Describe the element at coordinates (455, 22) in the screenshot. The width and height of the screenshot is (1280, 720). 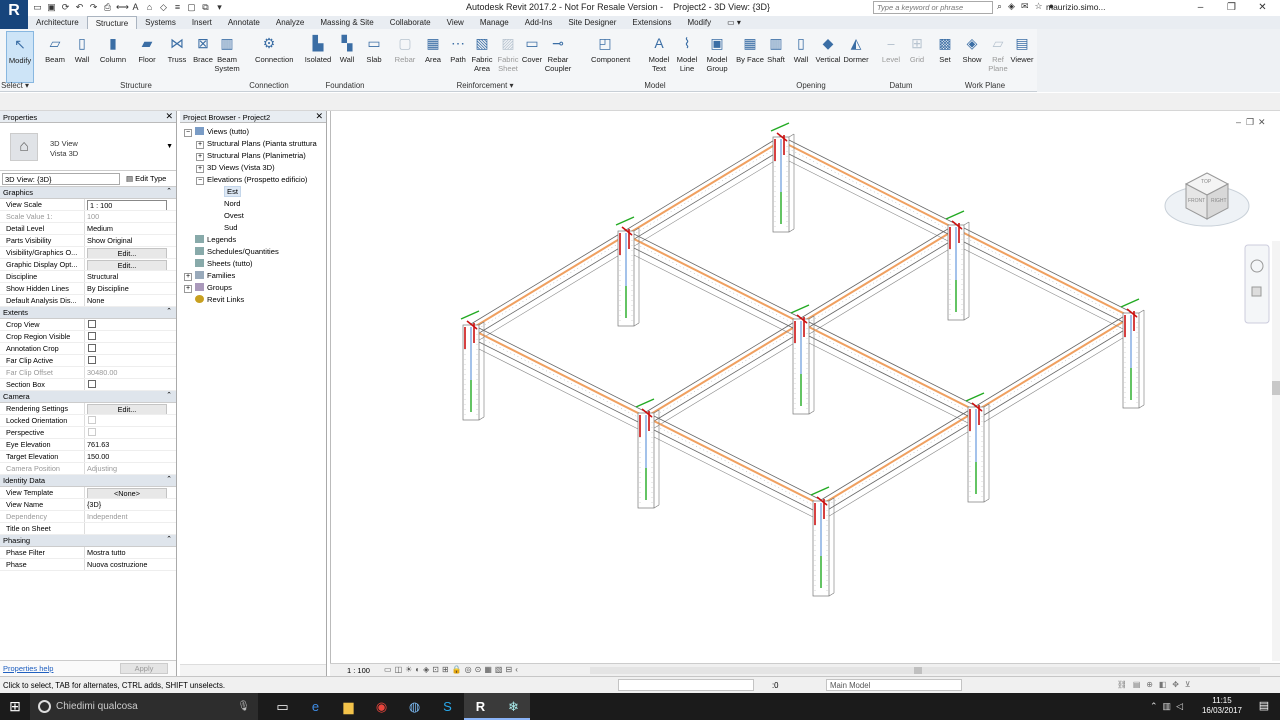
I see `tab-8: View` at that location.